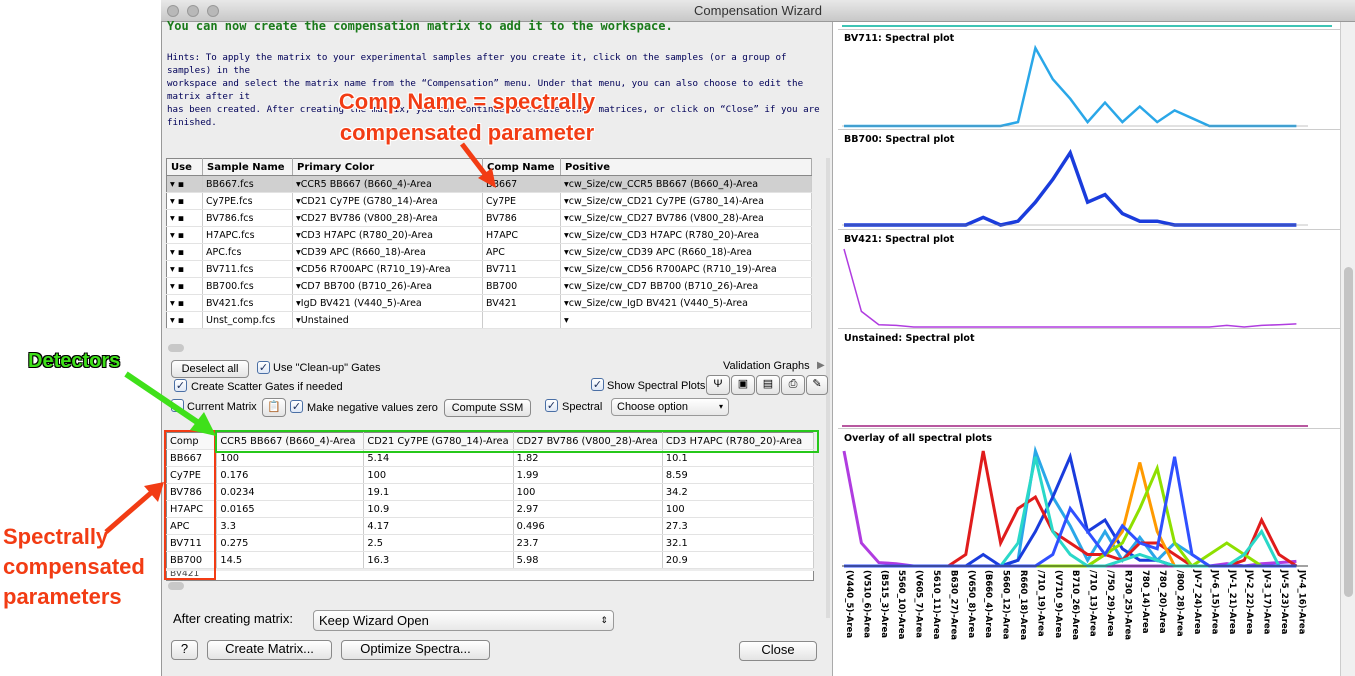 This screenshot has height=676, width=1355. What do you see at coordinates (686, 167) in the screenshot?
I see `col-positive: Positive` at bounding box center [686, 167].